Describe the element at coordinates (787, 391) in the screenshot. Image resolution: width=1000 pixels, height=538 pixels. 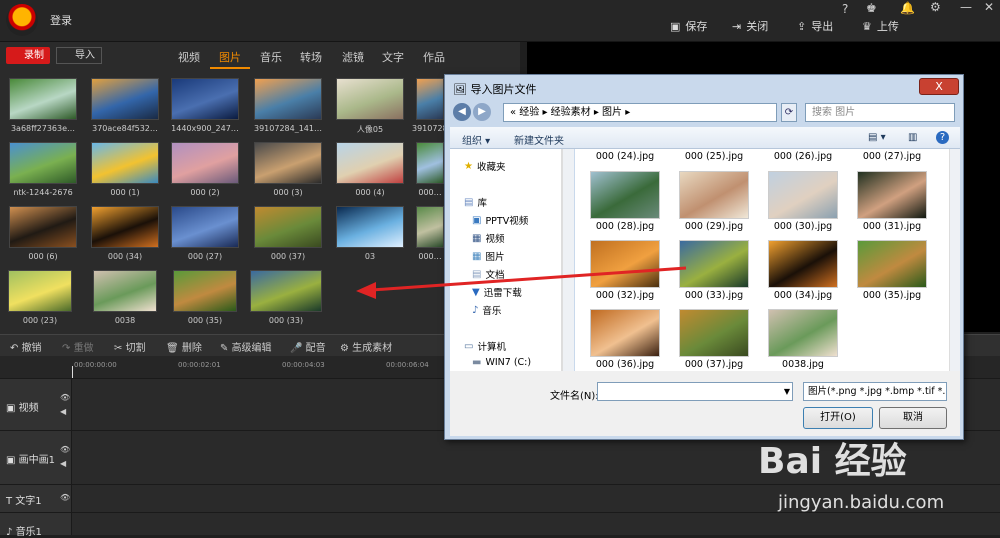
I see `chevron-down-icon: ▼` at that location.